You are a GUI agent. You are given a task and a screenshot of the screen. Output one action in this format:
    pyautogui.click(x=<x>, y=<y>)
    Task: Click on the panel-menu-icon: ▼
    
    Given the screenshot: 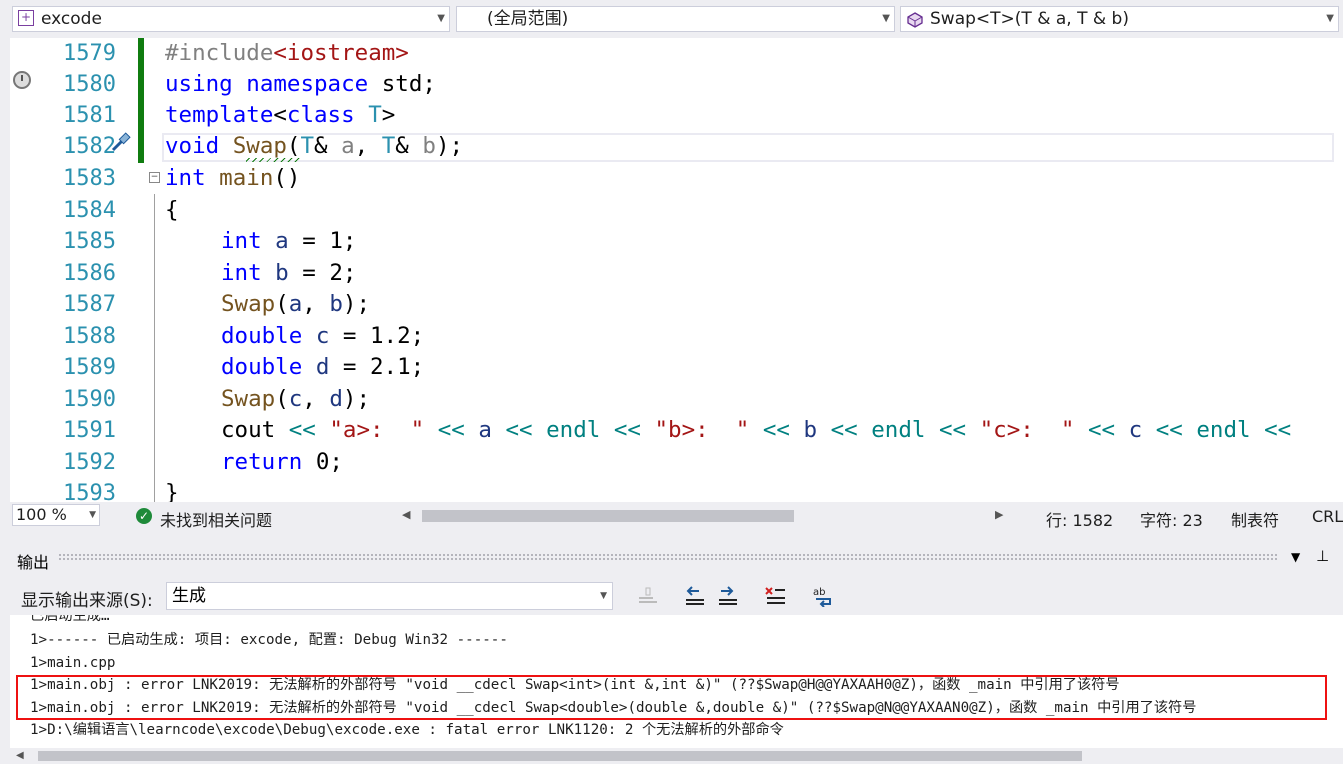 What is the action you would take?
    pyautogui.click(x=1295, y=557)
    